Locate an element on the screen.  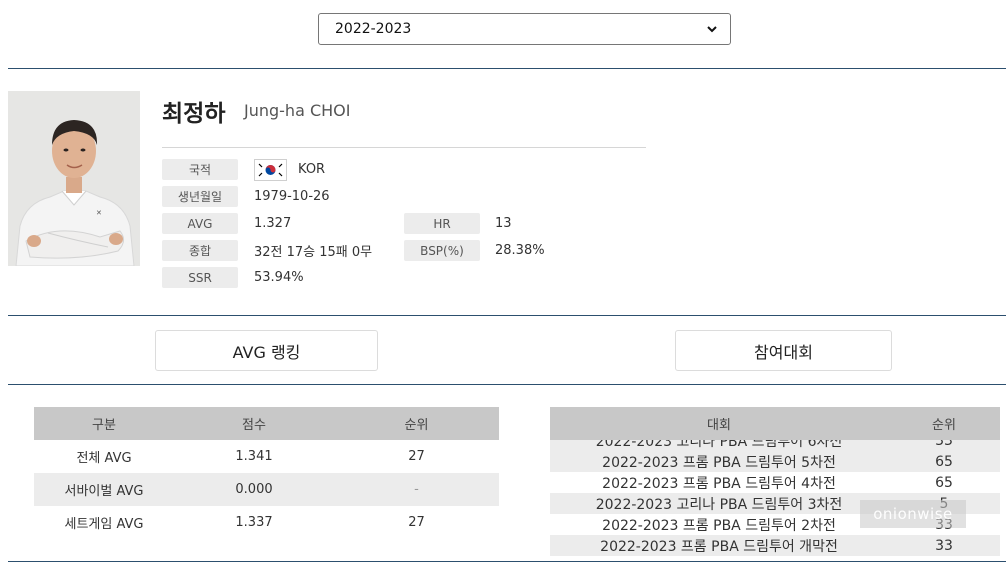
tournament-name: 2022-2023 프롬 PBA 드림투어 4차전 is located at coordinates (719, 483).